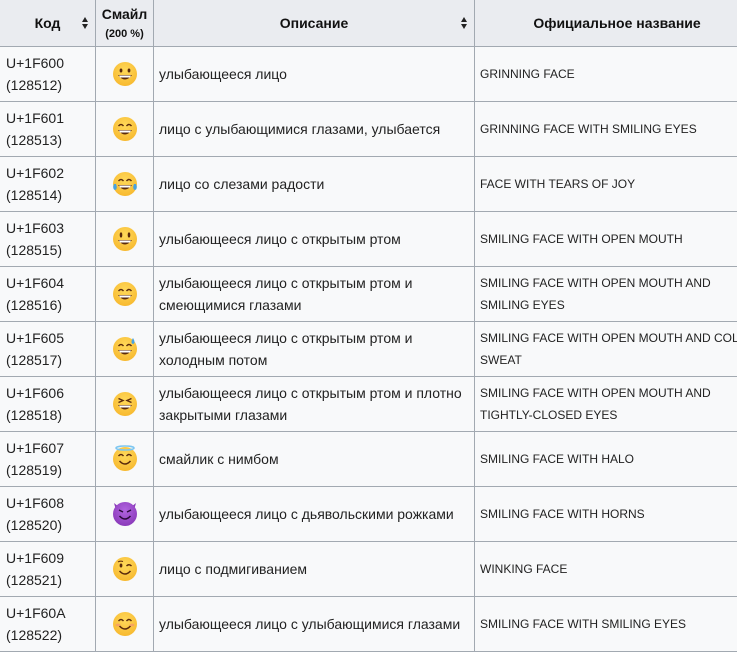 Image resolution: width=737 pixels, height=656 pixels. I want to click on code-cell: U+1F603 (128515), so click(48, 239).